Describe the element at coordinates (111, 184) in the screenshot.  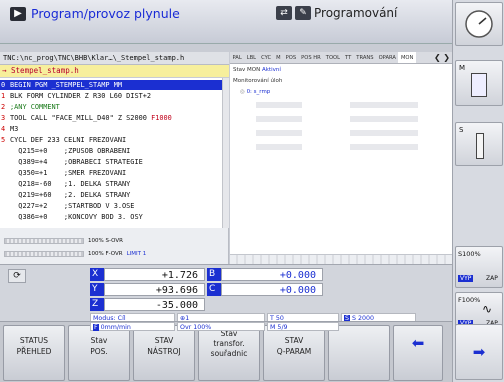
I see `program-line: Q218=-60 ;1. DELKA STRANY` at that location.